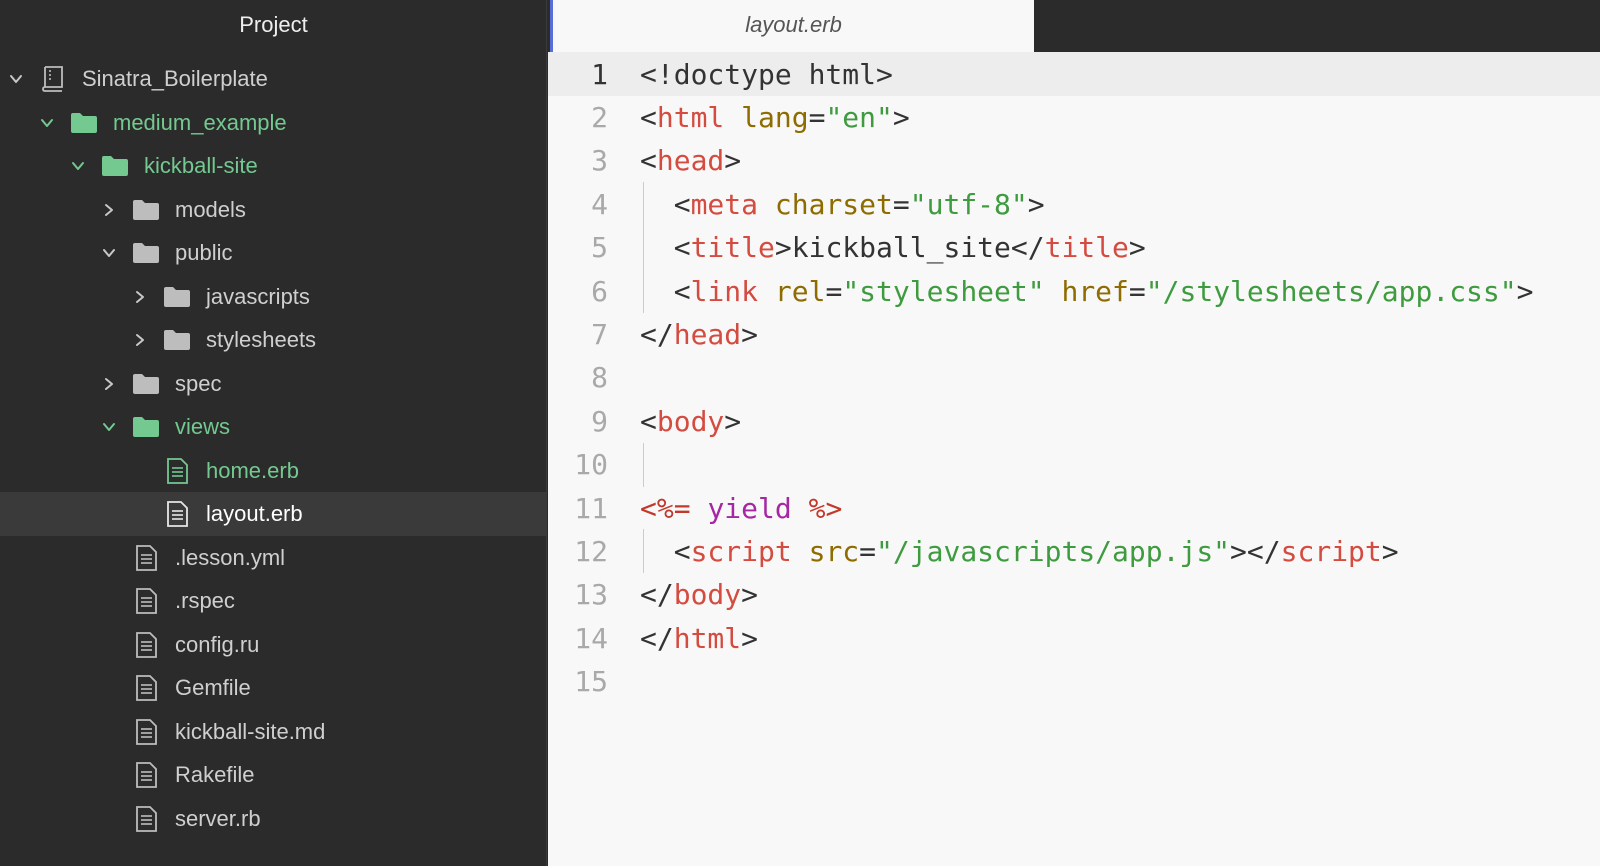 Image resolution: width=1600 pixels, height=866 pixels. I want to click on code-text: </body>, so click(699, 594).